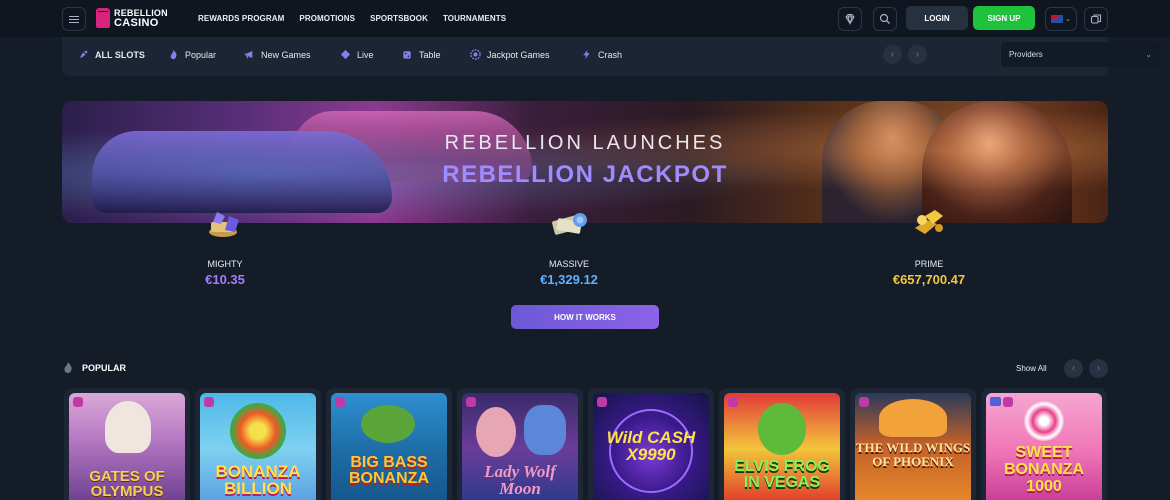 Image resolution: width=1170 pixels, height=500 pixels. Describe the element at coordinates (569, 279) in the screenshot. I see `jackpot-value: €1,329.12` at that location.